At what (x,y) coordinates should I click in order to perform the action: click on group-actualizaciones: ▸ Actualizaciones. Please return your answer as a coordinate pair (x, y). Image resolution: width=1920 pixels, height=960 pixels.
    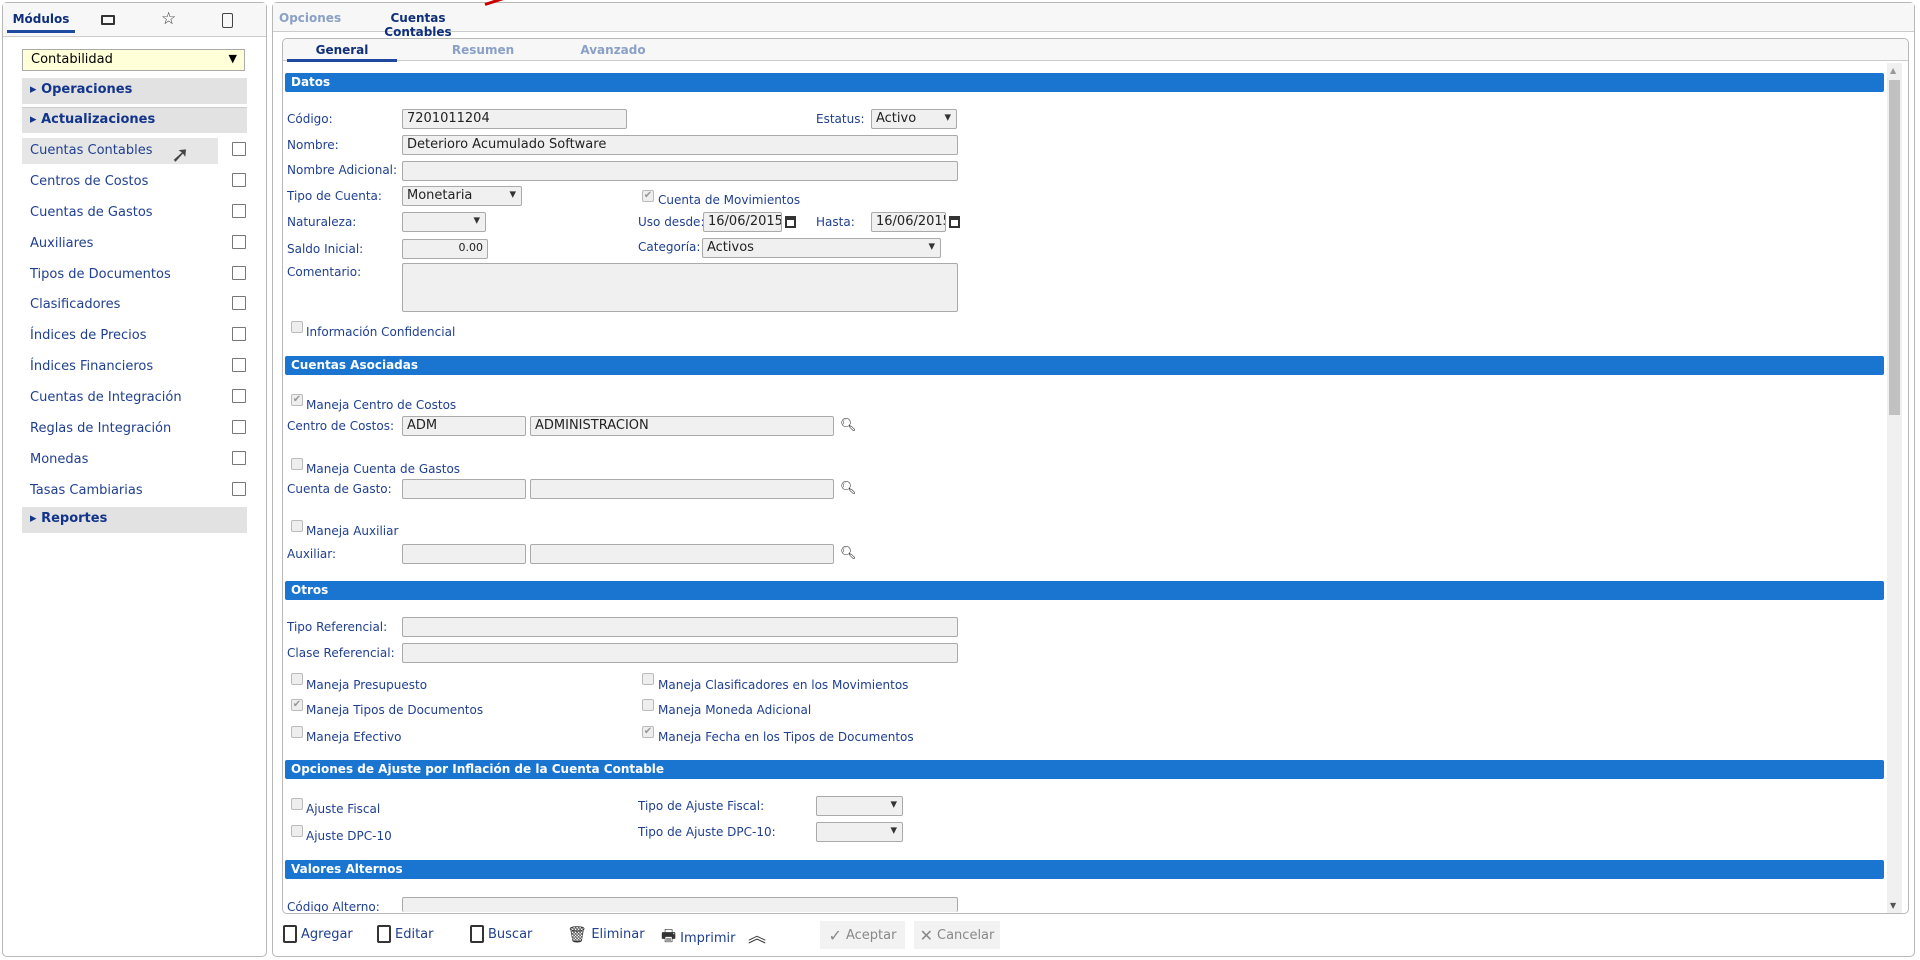
    Looking at the image, I should click on (134, 120).